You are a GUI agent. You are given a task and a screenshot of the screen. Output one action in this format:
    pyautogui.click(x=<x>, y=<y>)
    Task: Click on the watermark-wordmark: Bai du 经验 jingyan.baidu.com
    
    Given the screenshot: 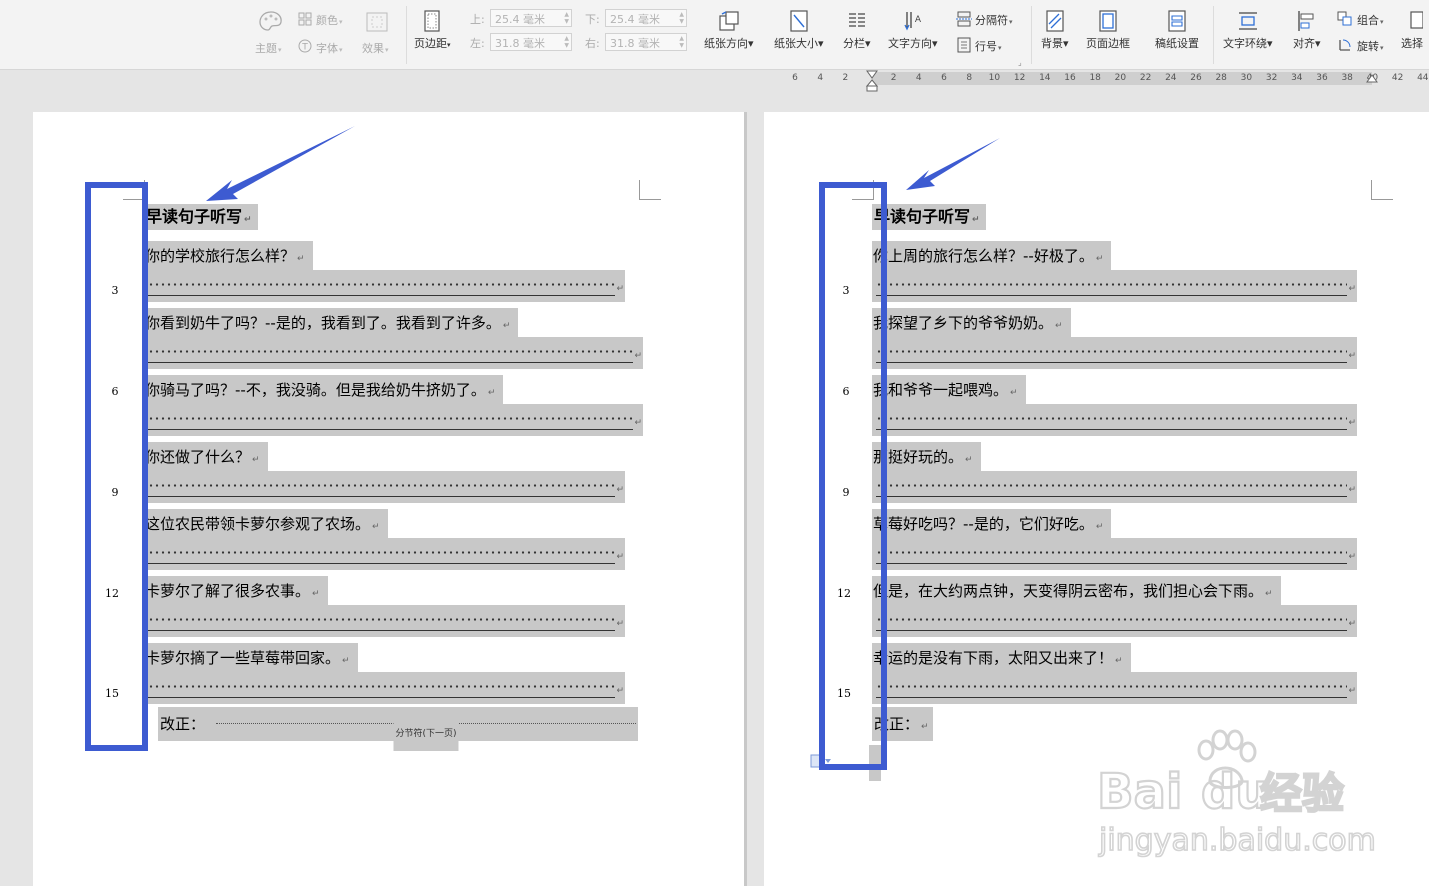 What is the action you would take?
    pyautogui.click(x=1236, y=810)
    